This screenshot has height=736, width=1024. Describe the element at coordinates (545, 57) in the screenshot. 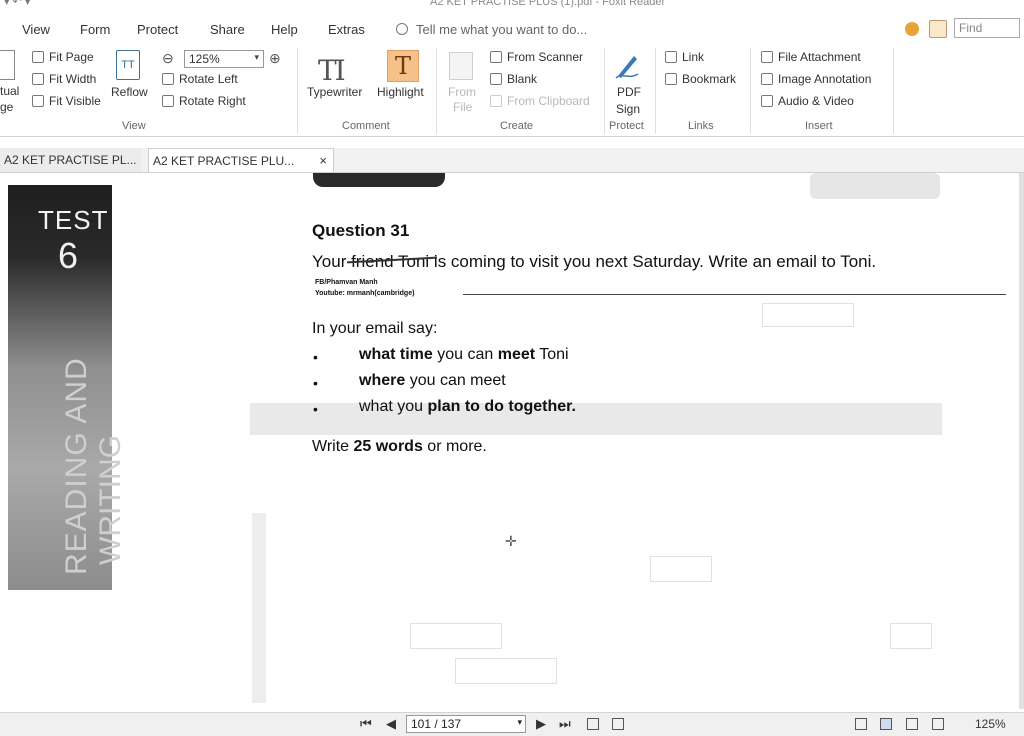

I see `from-scanner-label: From Scanner` at that location.